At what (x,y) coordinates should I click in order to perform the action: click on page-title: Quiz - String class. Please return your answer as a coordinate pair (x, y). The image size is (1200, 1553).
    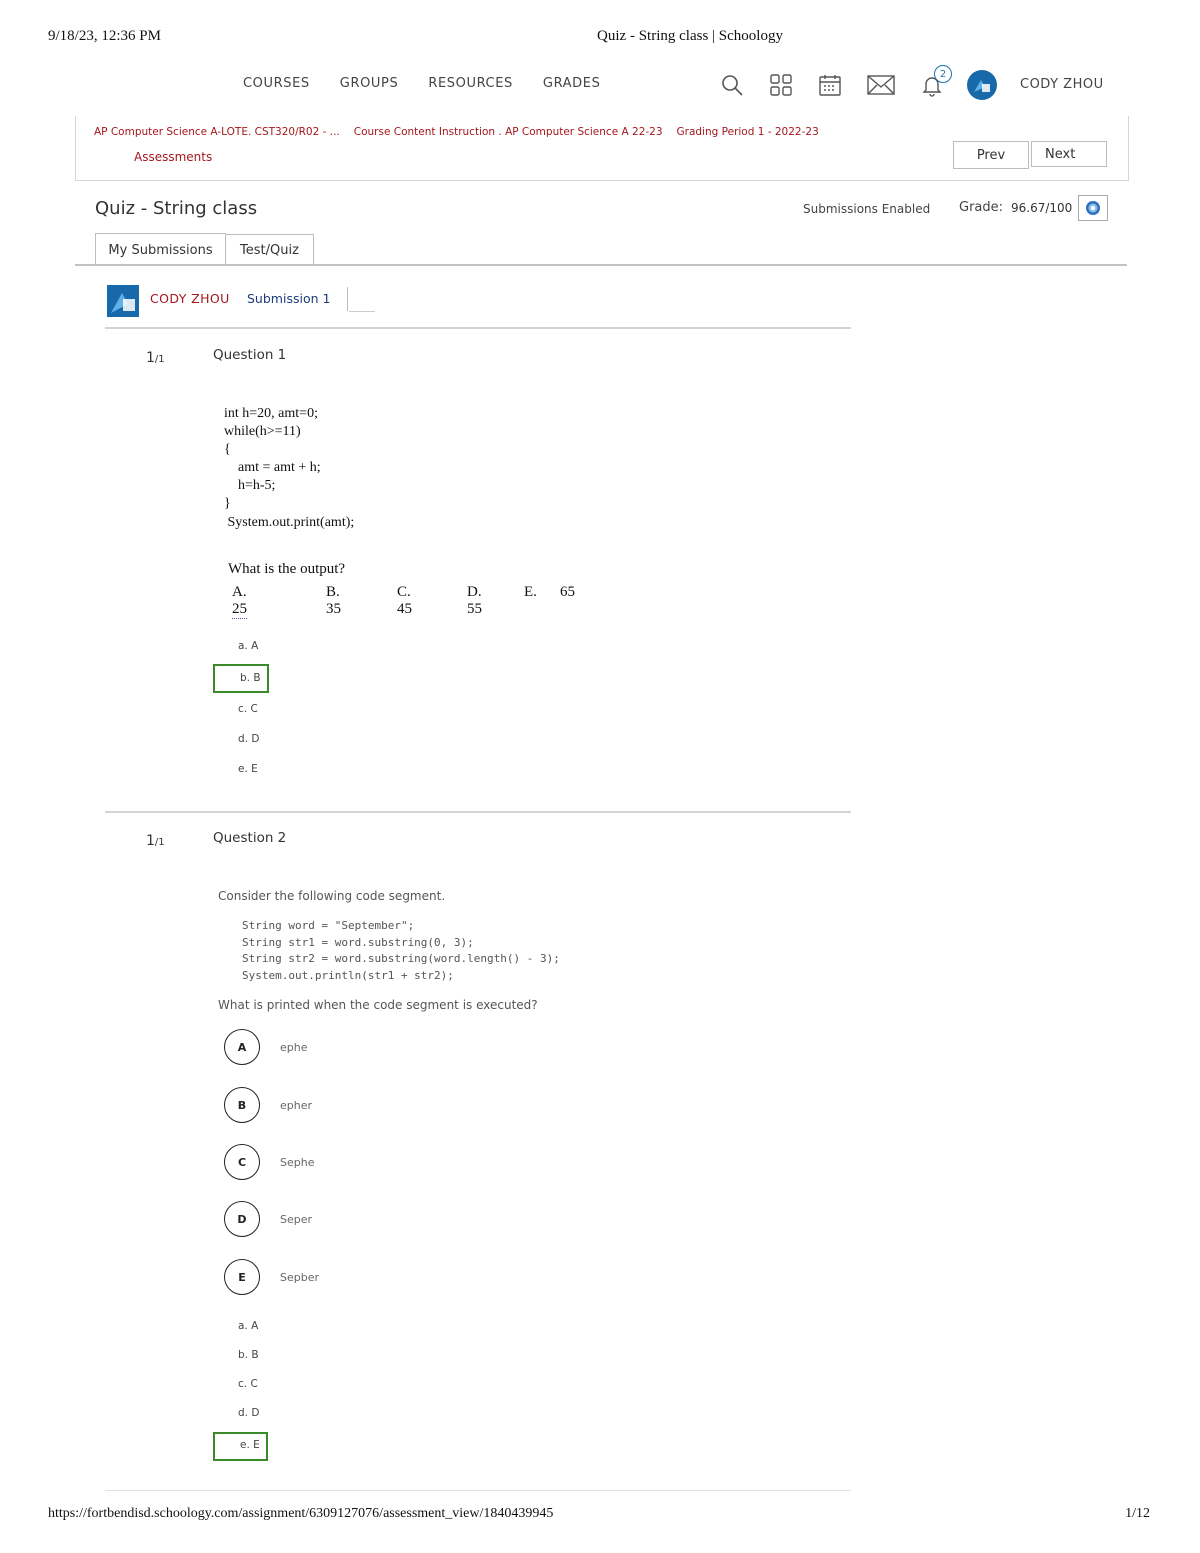
    Looking at the image, I should click on (176, 208).